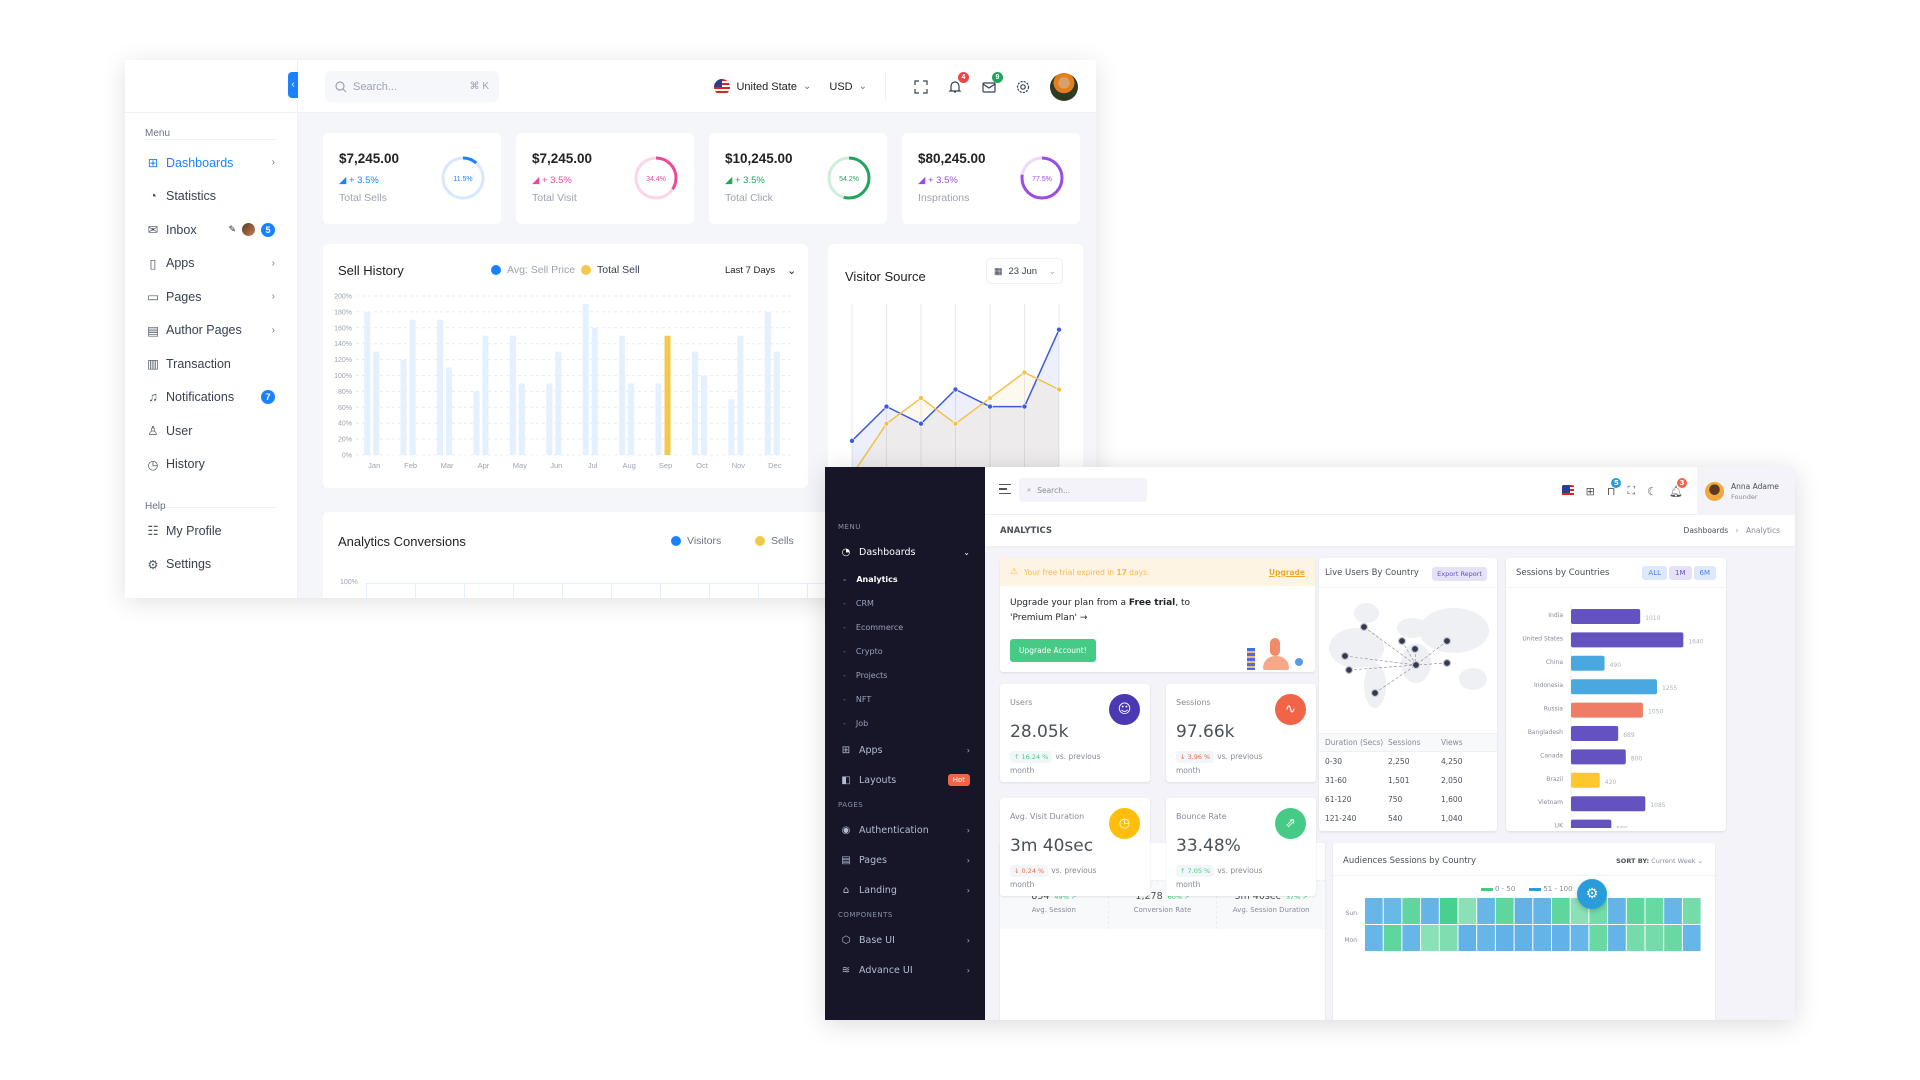 The image size is (1920, 1080). Describe the element at coordinates (848, 87) in the screenshot. I see `currency-select: USD ⌄` at that location.